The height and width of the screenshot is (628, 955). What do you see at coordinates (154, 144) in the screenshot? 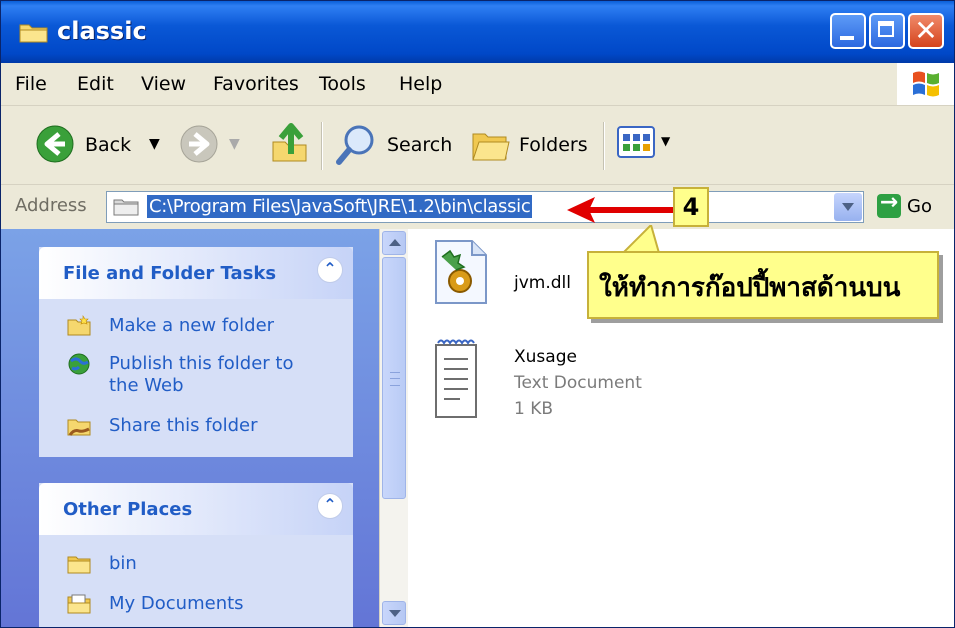
I see `back-dropdown-icon: ▼` at bounding box center [154, 144].